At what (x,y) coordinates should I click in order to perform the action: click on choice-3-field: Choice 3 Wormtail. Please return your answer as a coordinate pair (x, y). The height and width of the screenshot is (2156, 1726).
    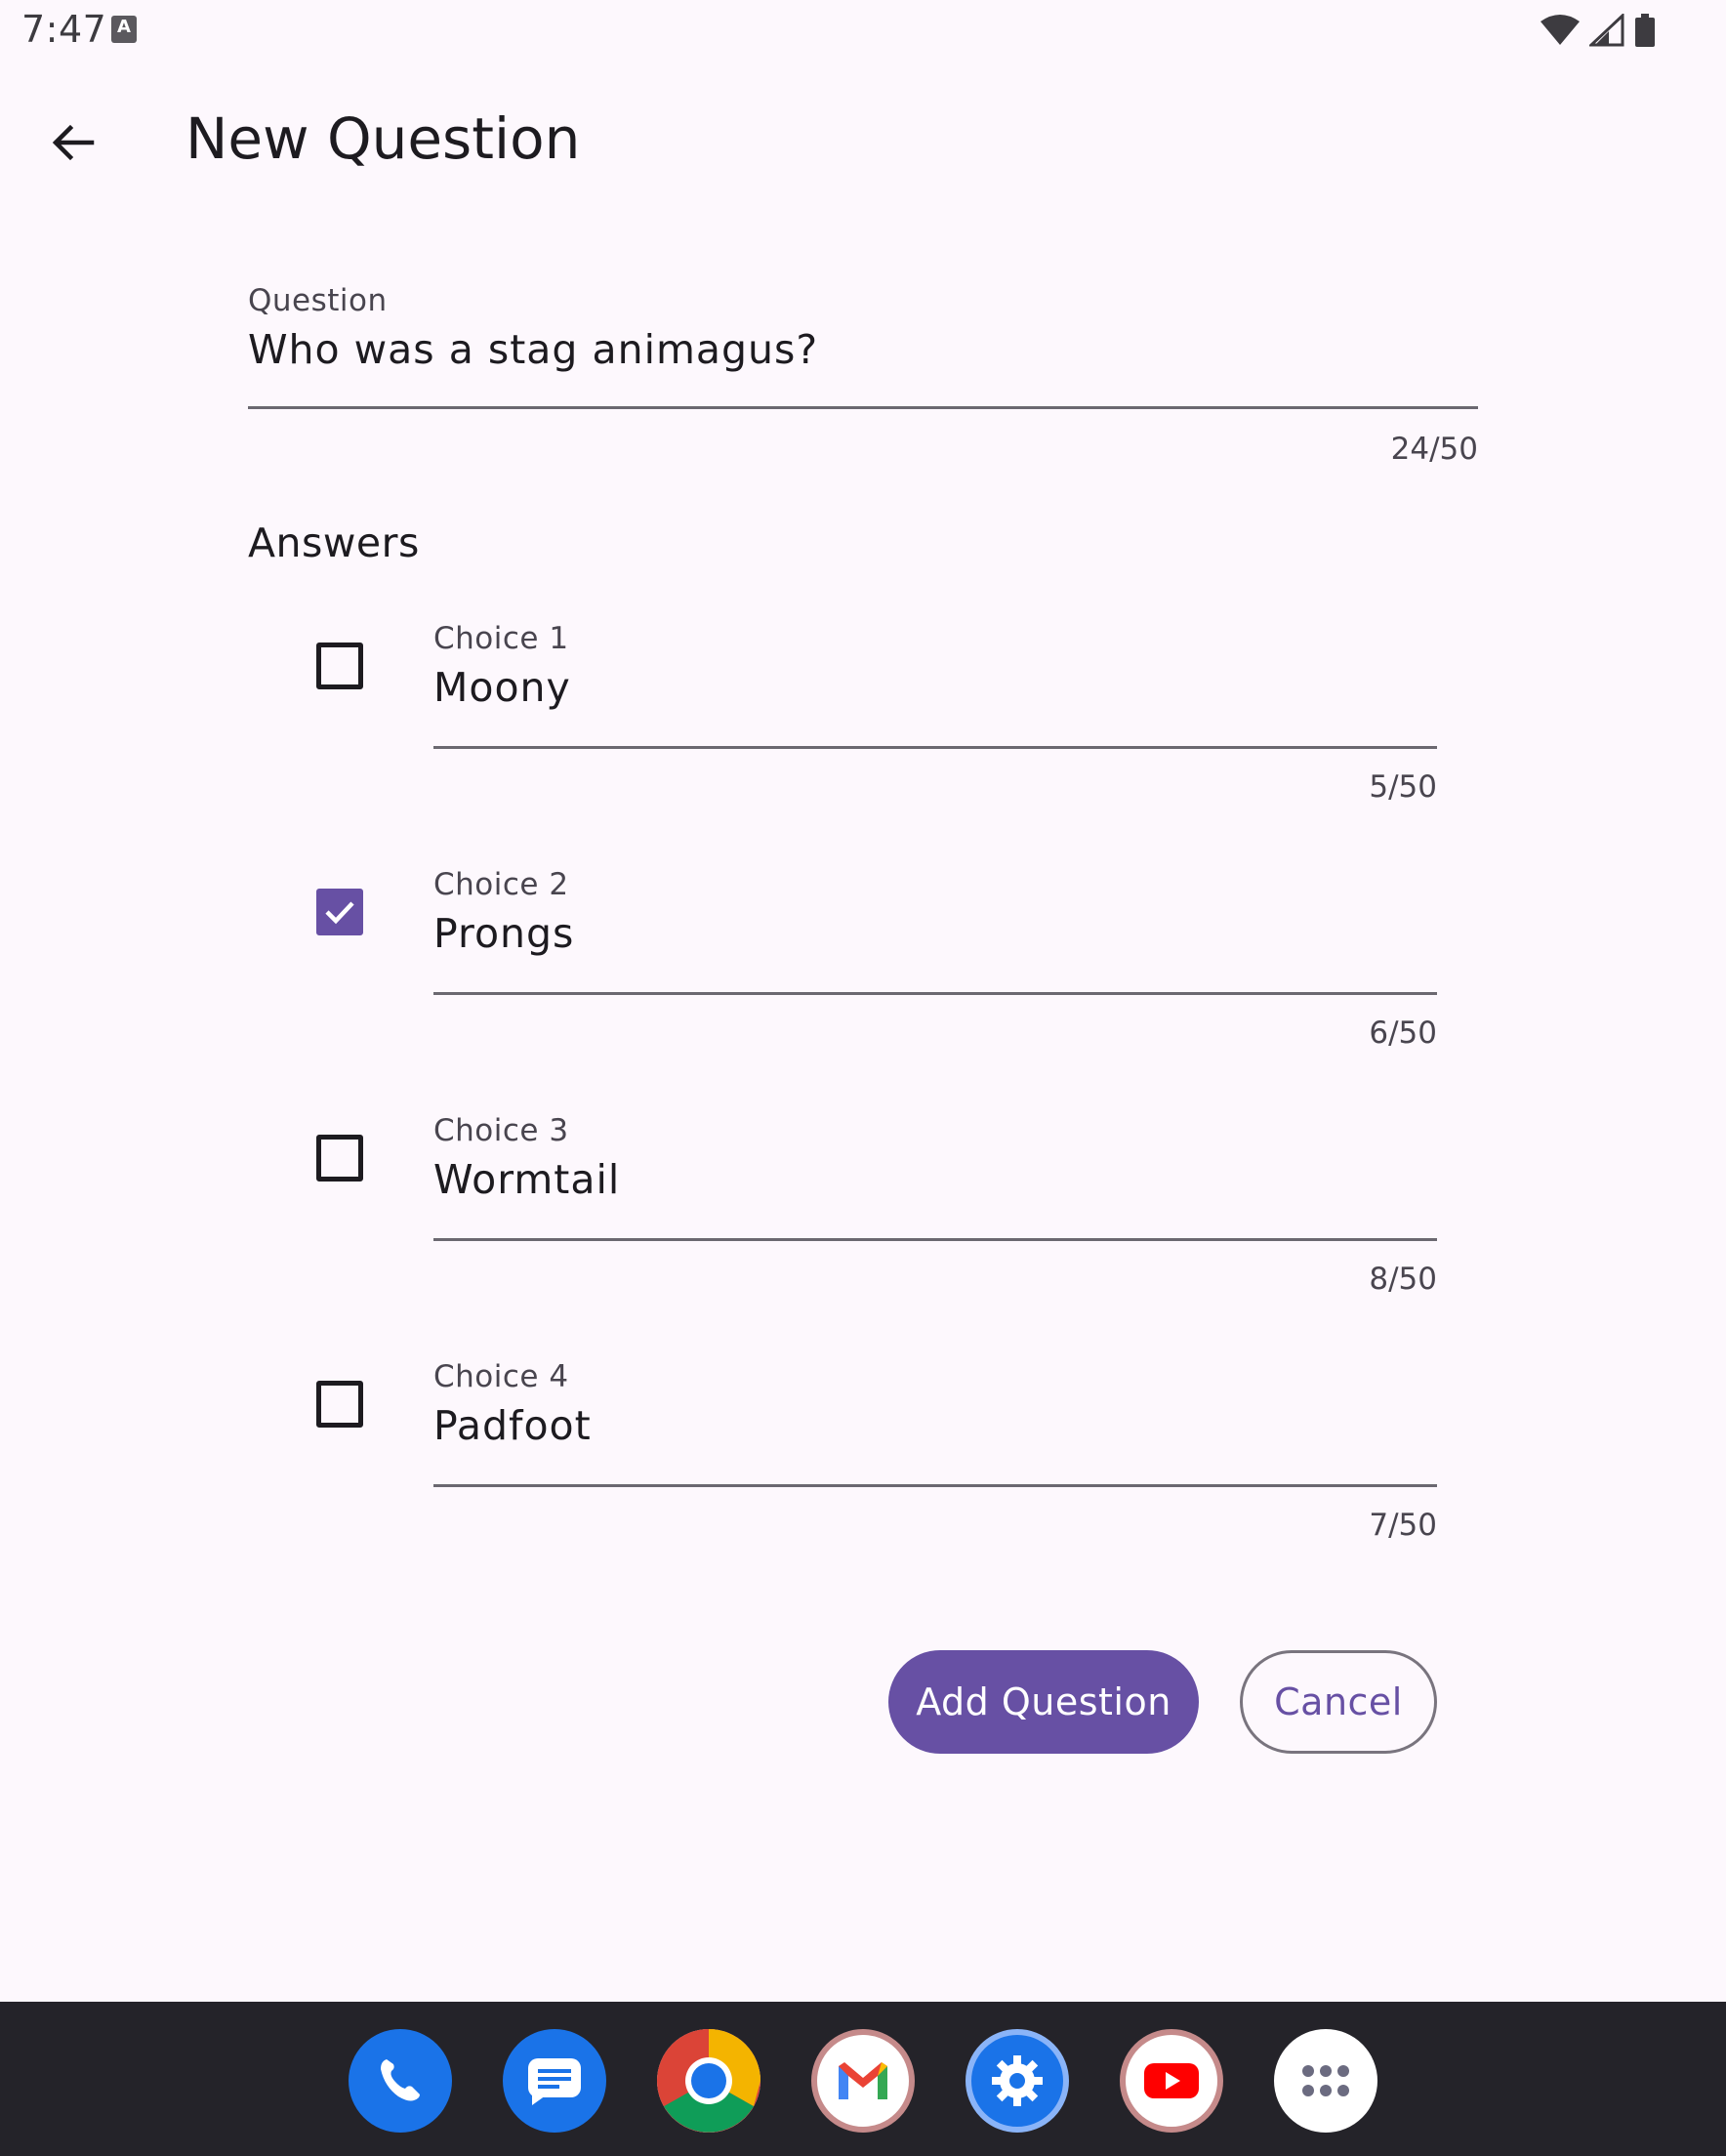
    Looking at the image, I should click on (935, 1178).